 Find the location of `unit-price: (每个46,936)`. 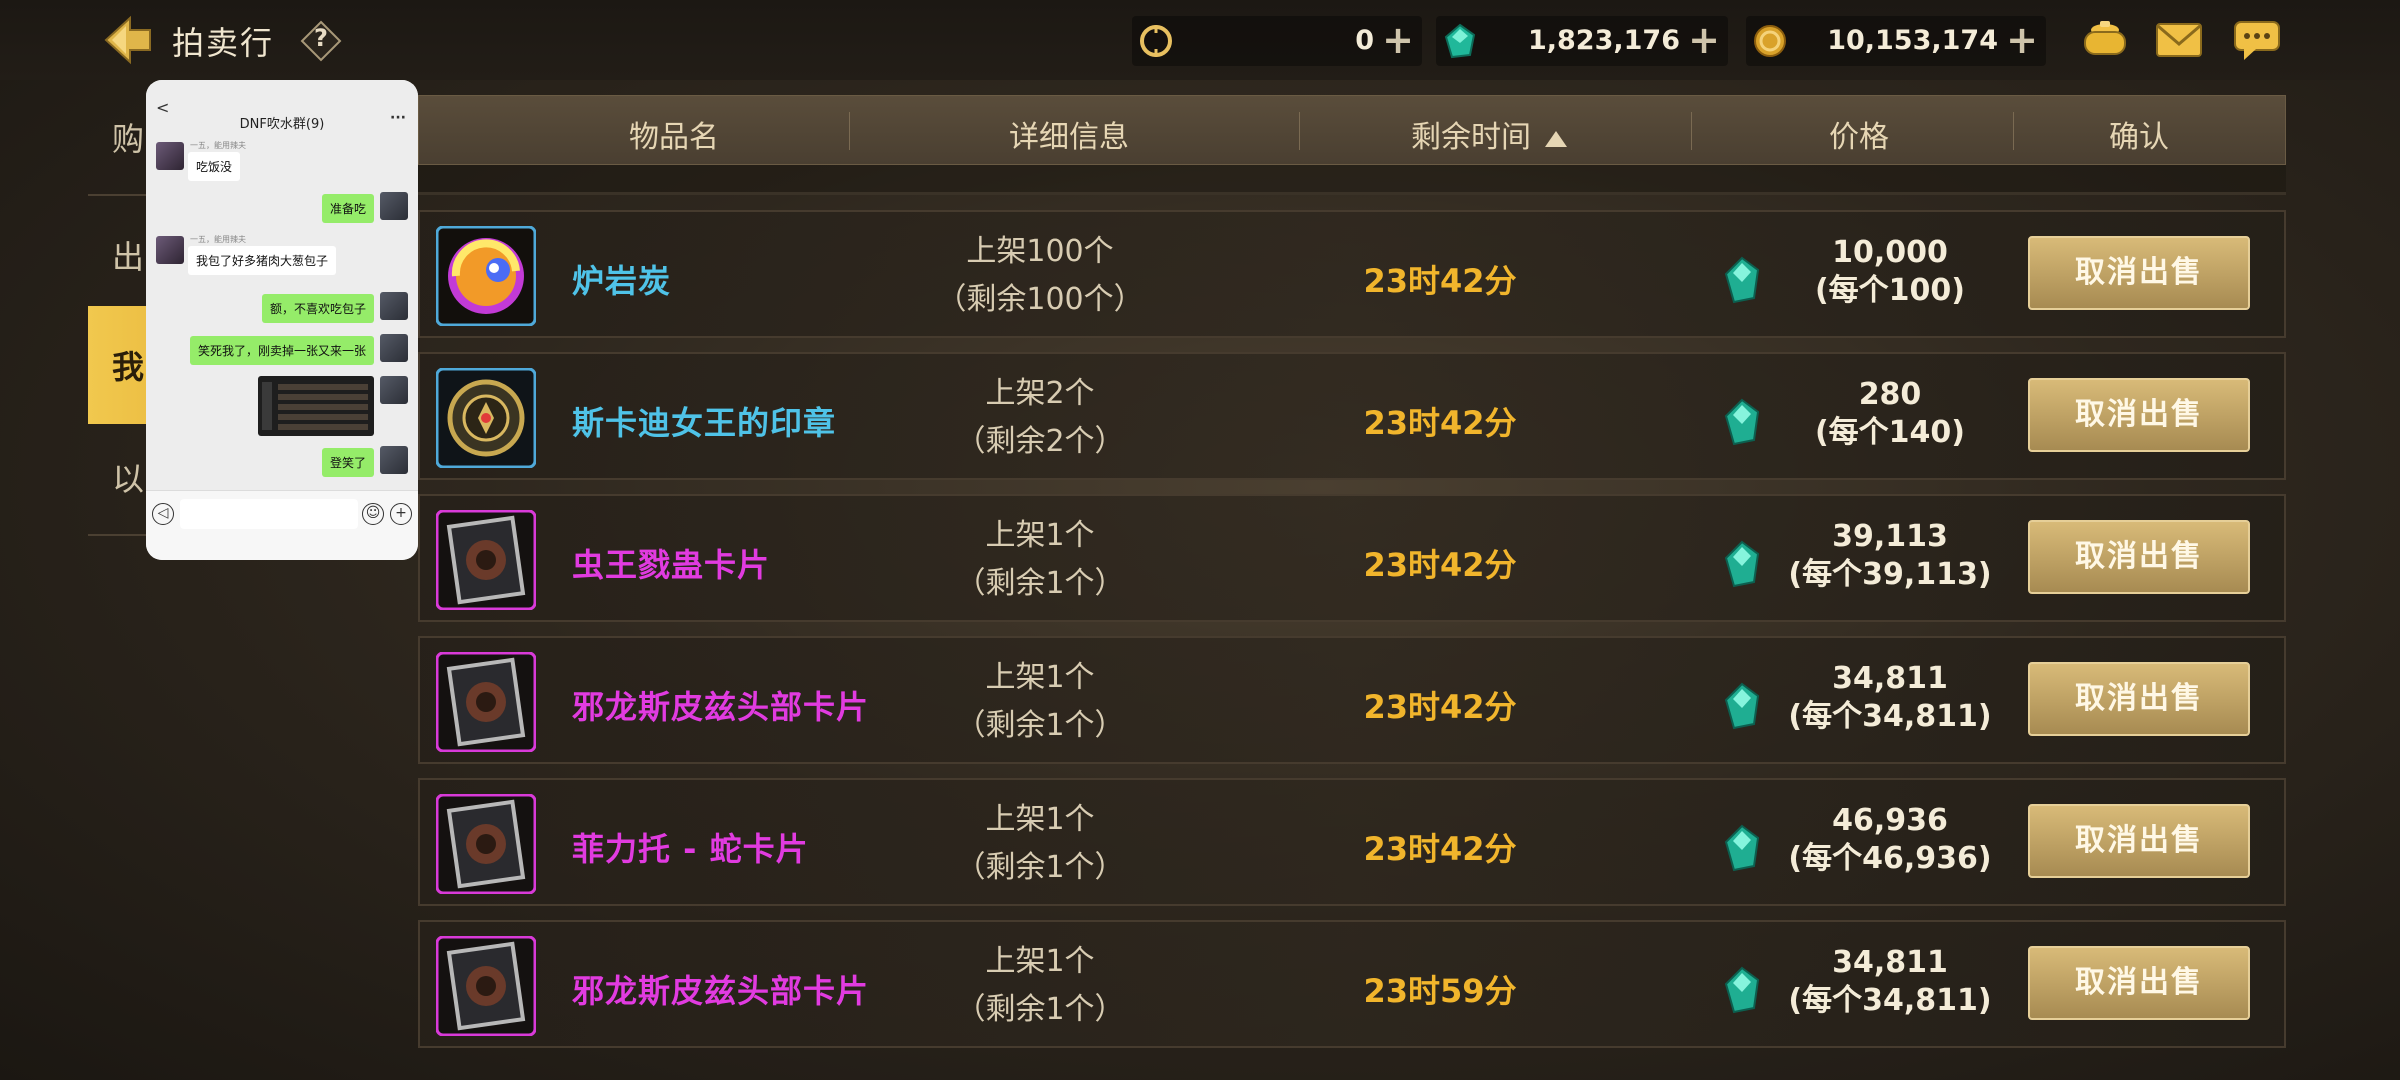

unit-price: (每个46,936) is located at coordinates (1890, 858).